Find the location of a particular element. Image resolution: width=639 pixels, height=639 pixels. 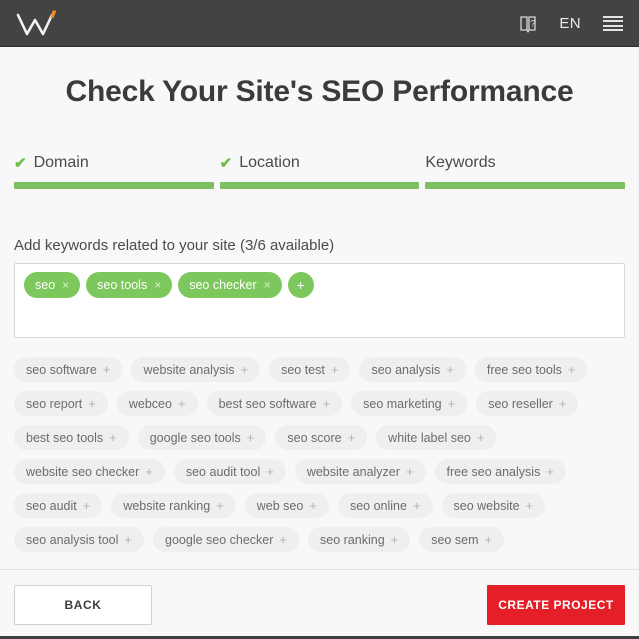

suggested-keyword: seo audit tool + is located at coordinates (229, 471).